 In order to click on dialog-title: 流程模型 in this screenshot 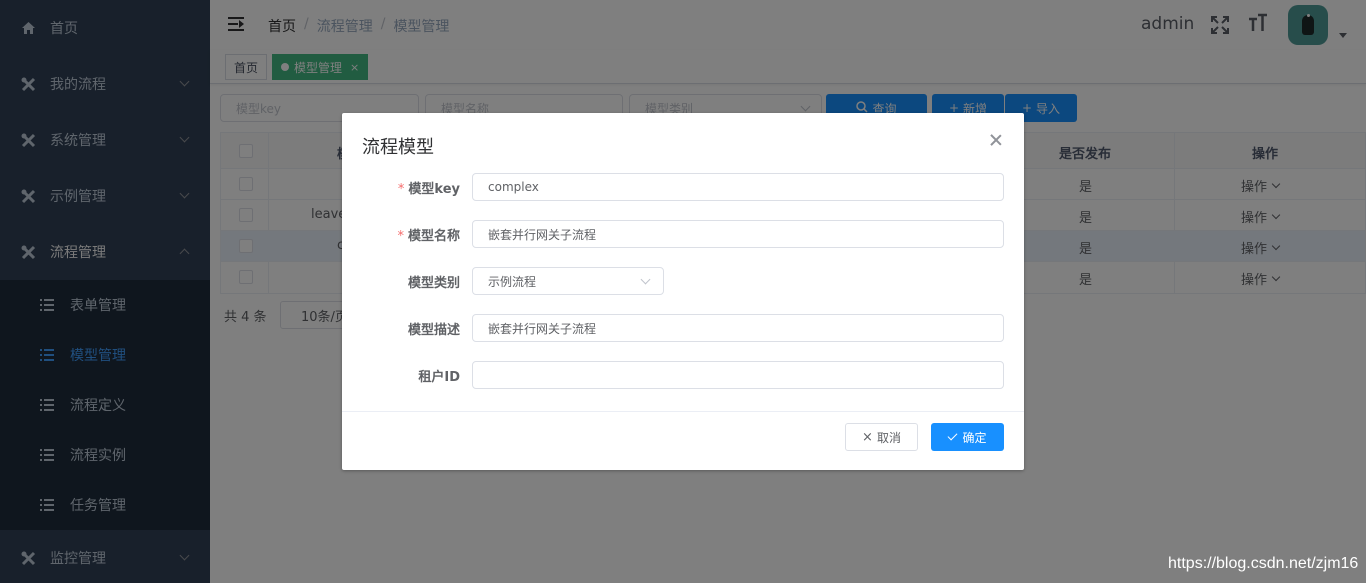, I will do `click(398, 147)`.